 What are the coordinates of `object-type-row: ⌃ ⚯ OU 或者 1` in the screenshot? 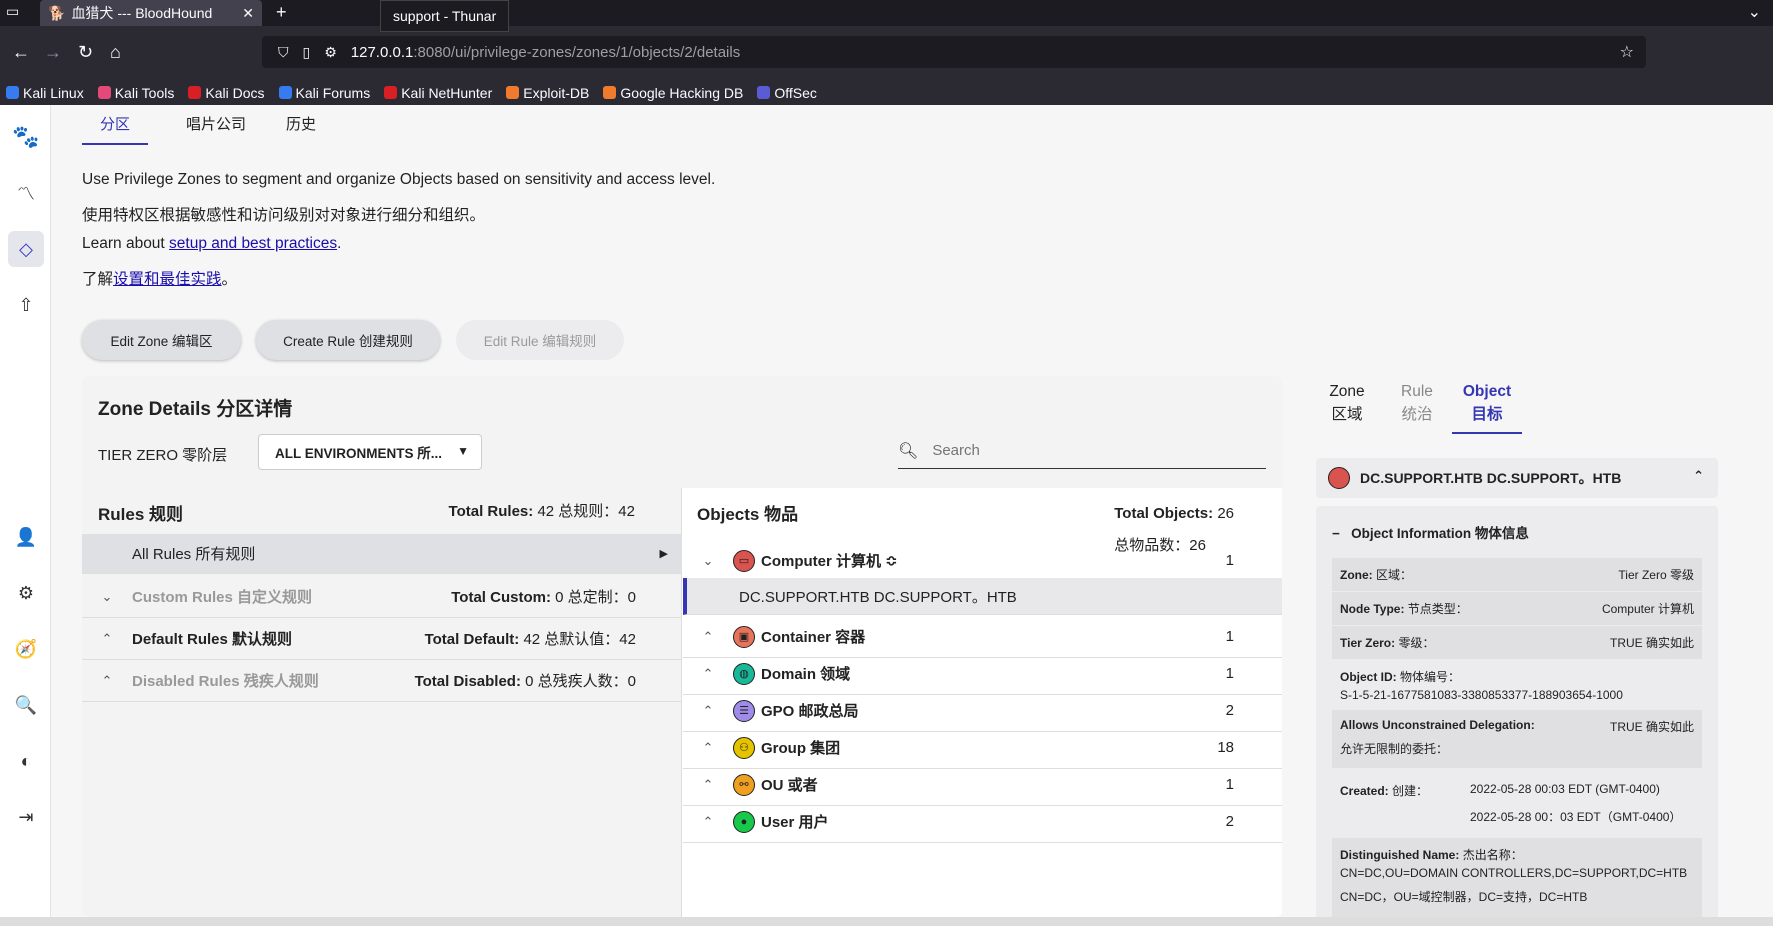 It's located at (982, 785).